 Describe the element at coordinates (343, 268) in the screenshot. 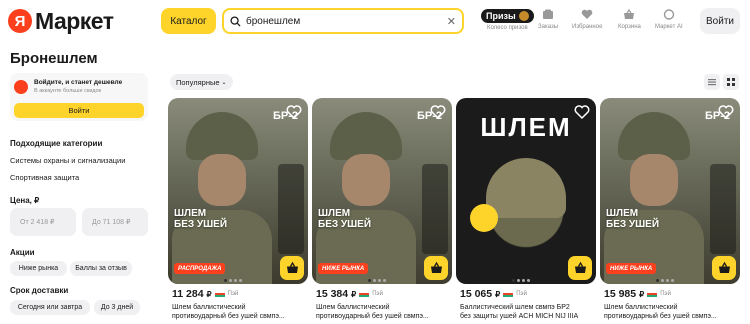

I see `promo-badge: НИЖЕ РЫНКА` at that location.